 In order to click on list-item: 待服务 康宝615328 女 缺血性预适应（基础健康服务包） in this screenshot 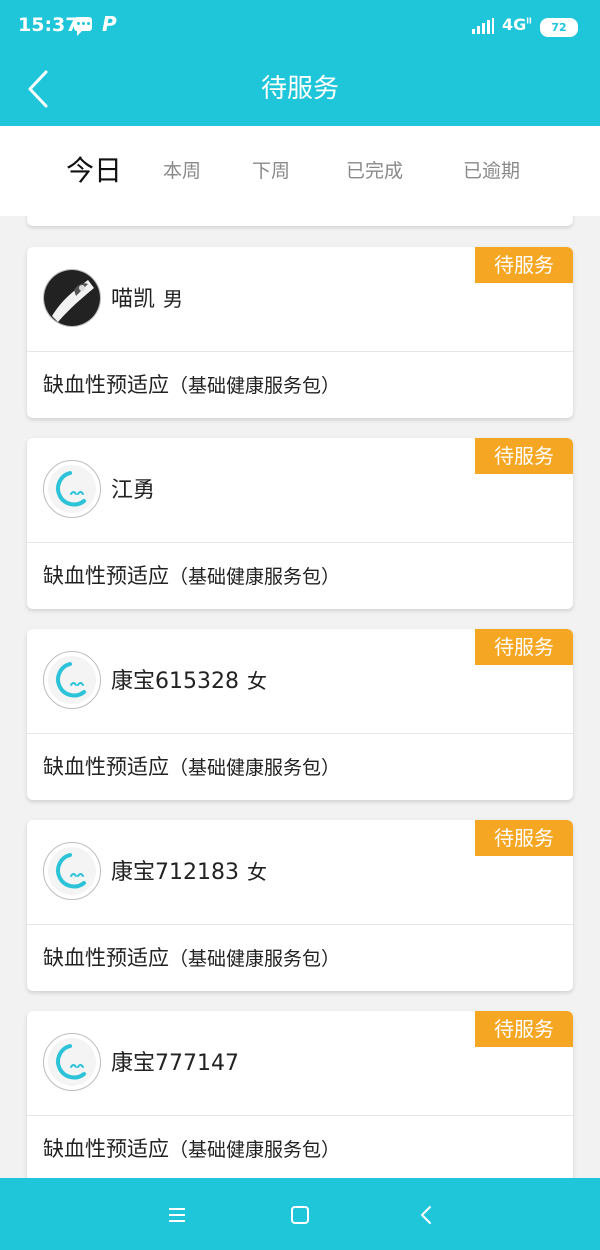, I will do `click(300, 714)`.